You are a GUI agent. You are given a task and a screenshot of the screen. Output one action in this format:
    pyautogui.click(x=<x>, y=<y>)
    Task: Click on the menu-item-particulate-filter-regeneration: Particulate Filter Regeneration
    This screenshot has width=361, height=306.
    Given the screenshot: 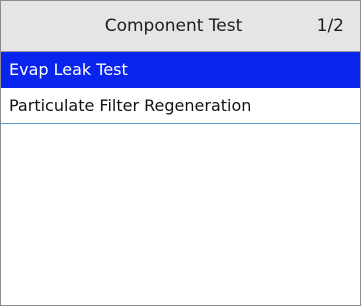 What is the action you would take?
    pyautogui.click(x=180, y=106)
    